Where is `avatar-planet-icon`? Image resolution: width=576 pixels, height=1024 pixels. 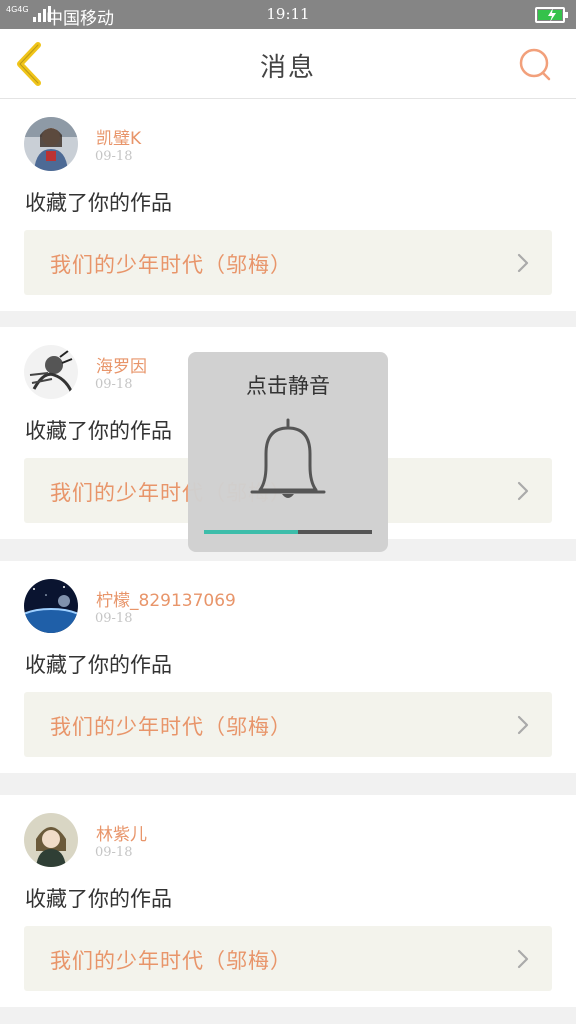
avatar-planet-icon is located at coordinates (51, 606).